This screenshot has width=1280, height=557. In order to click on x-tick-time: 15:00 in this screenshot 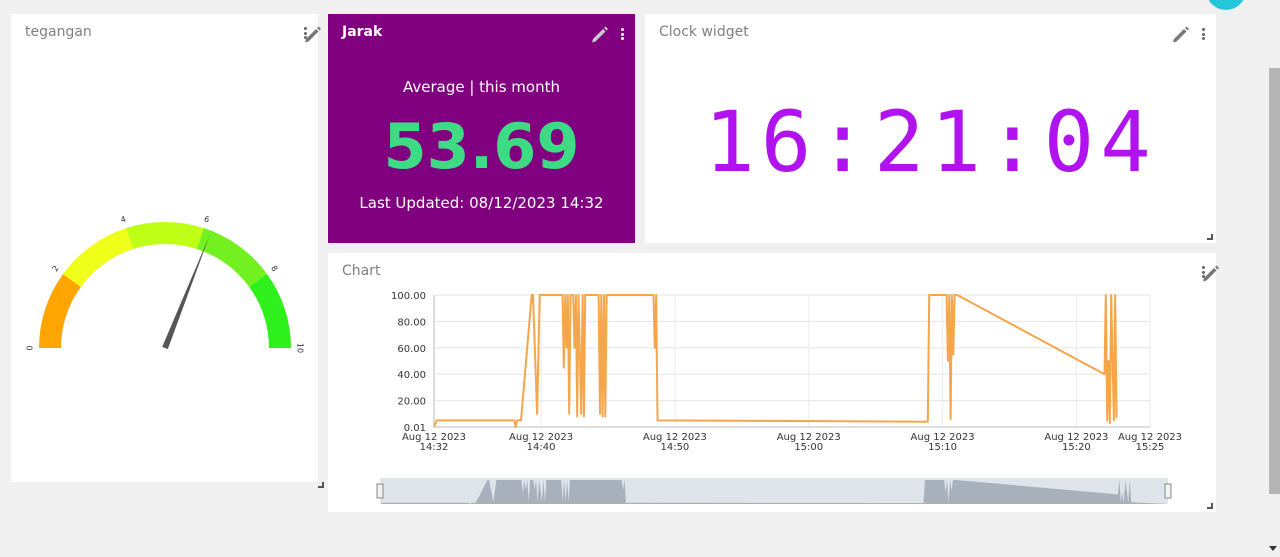, I will do `click(808, 447)`.